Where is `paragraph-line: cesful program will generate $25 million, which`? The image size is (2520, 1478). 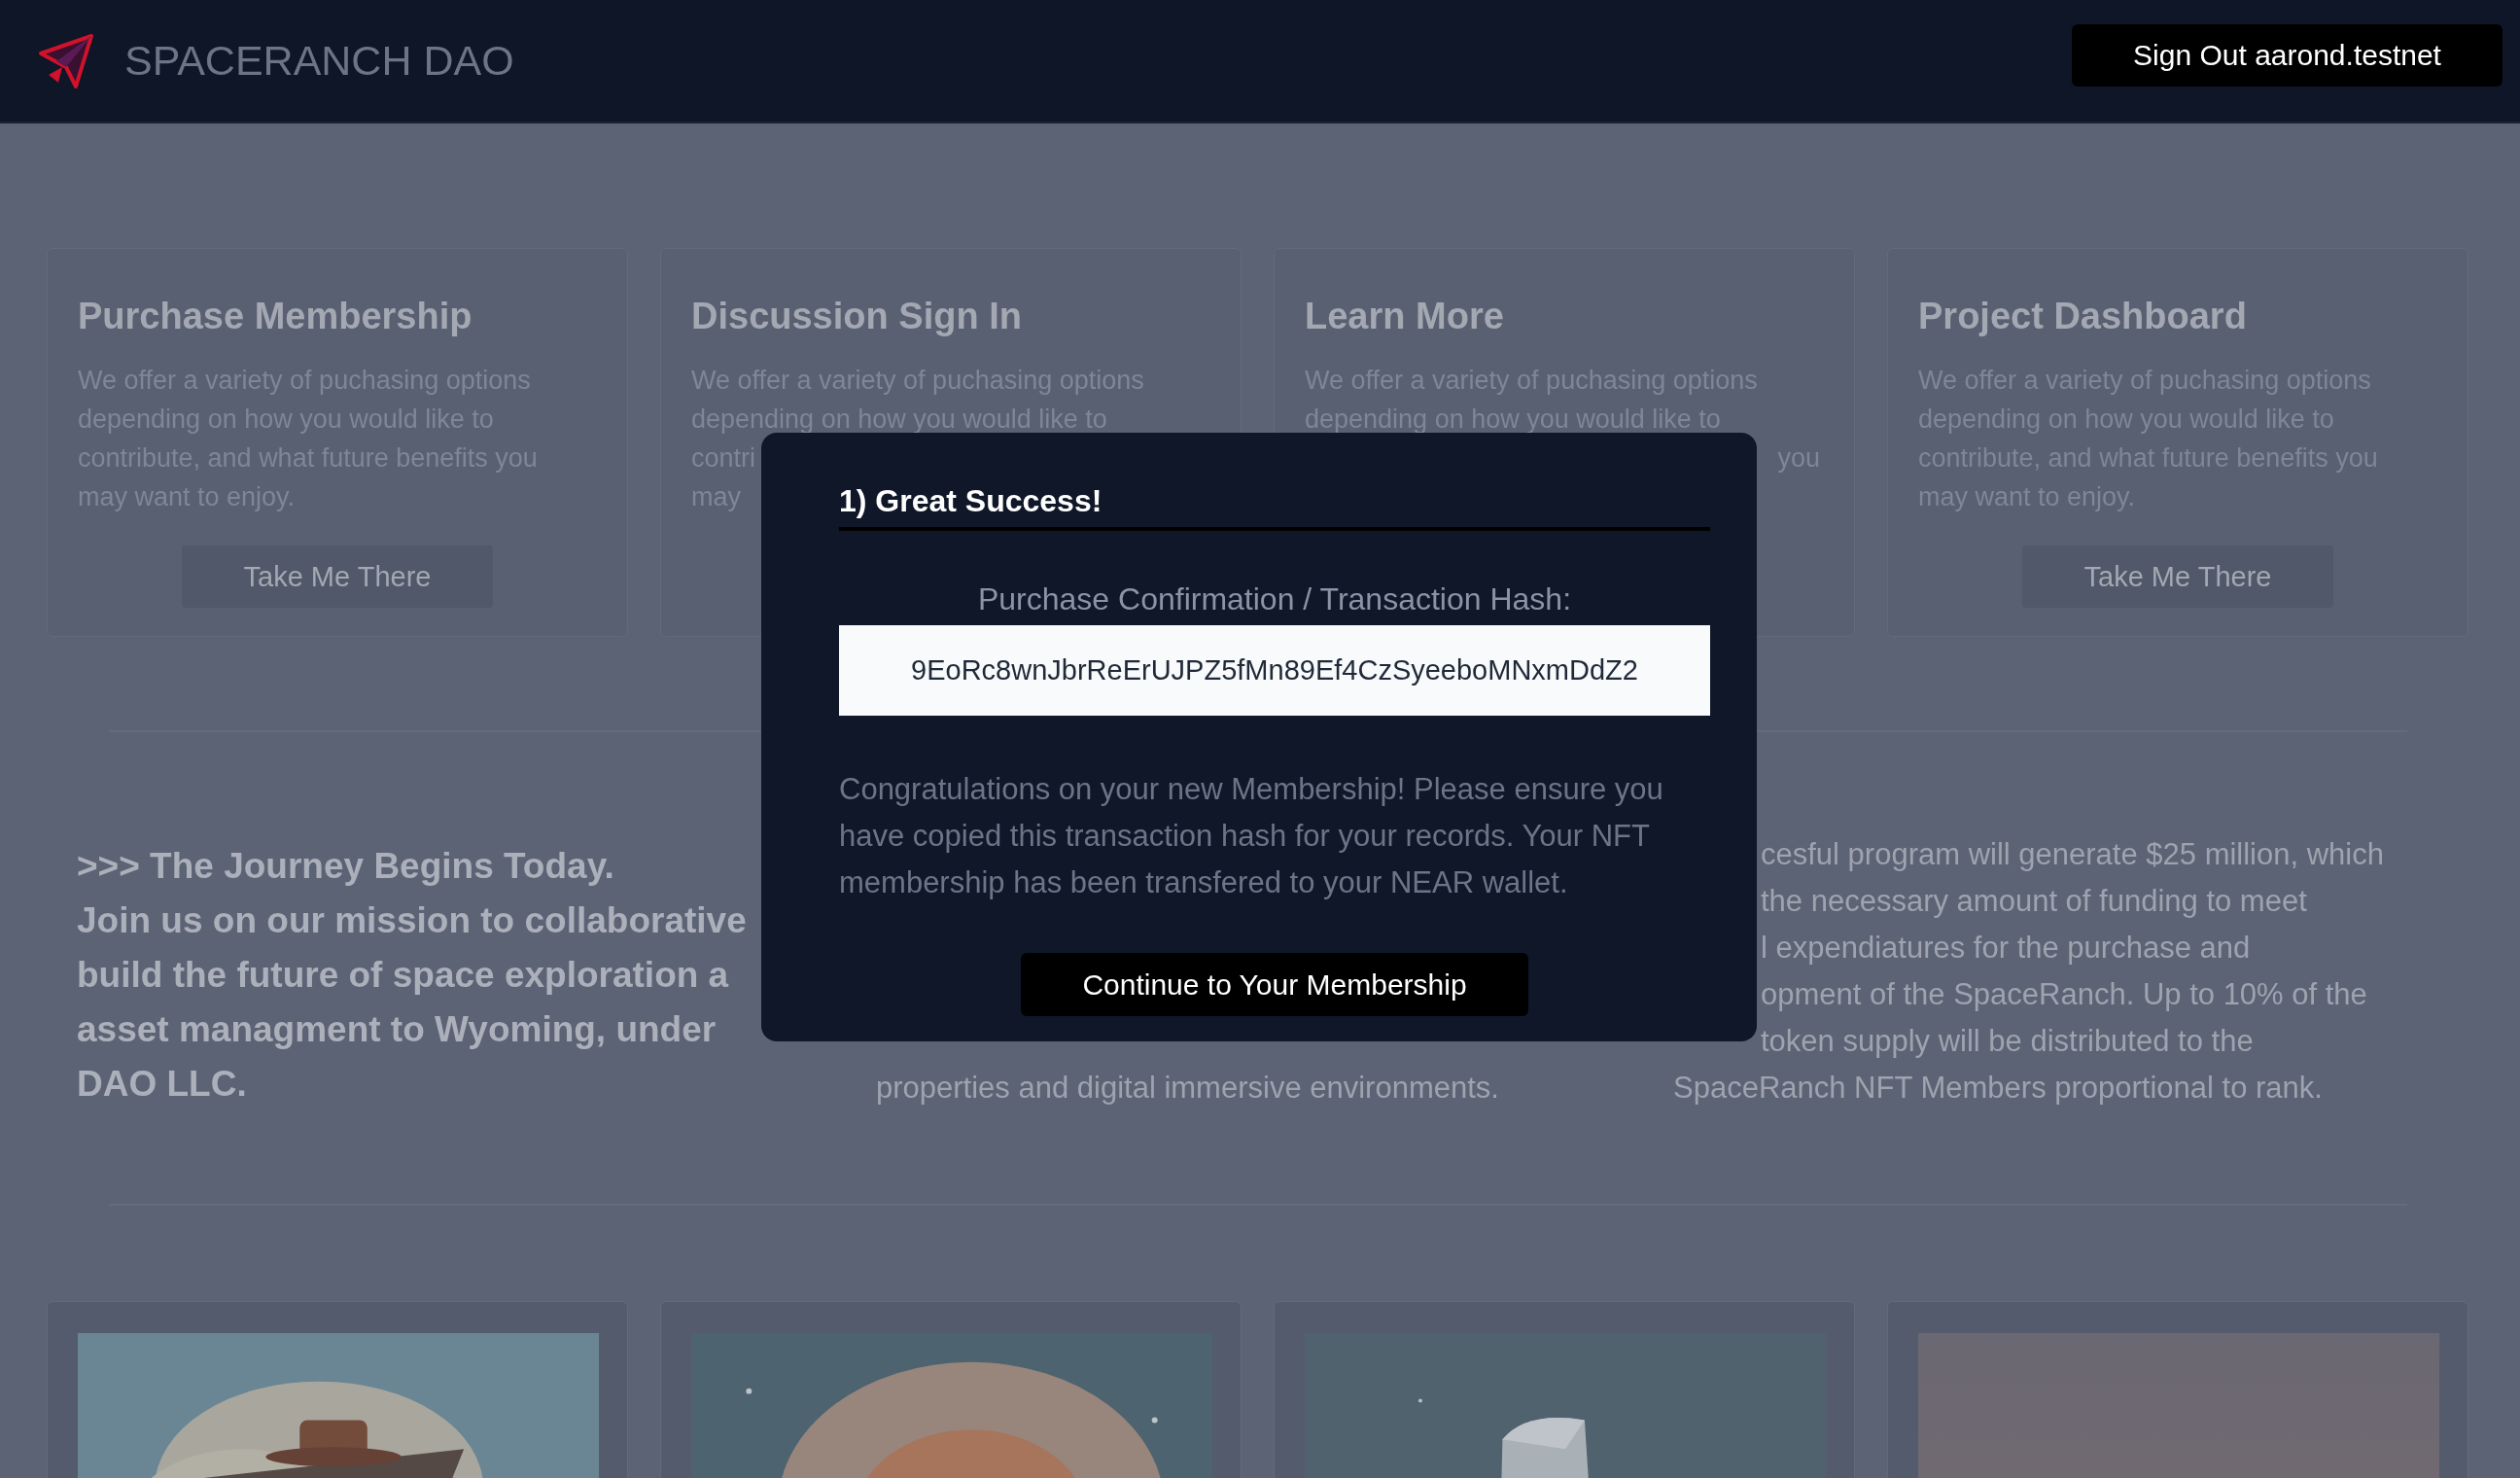
paragraph-line: cesful program will generate $25 million, which is located at coordinates (2072, 854).